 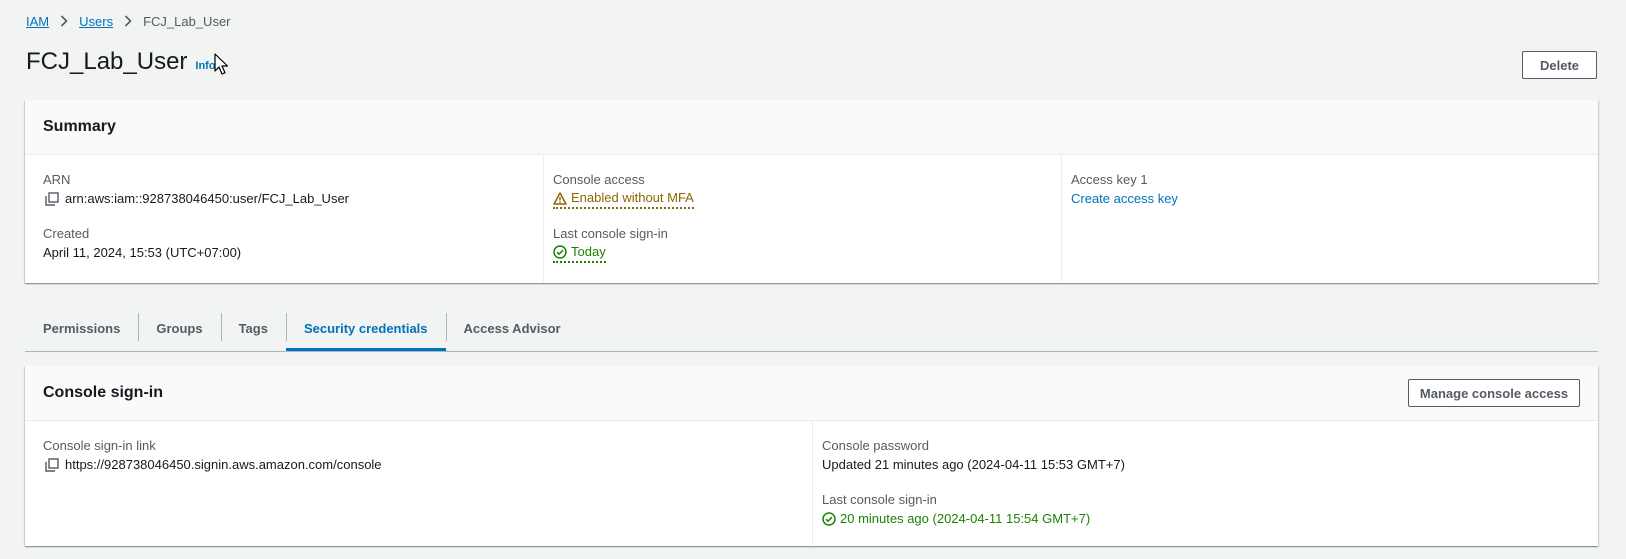 I want to click on console-signin-title: Console sign-in, so click(x=103, y=392).